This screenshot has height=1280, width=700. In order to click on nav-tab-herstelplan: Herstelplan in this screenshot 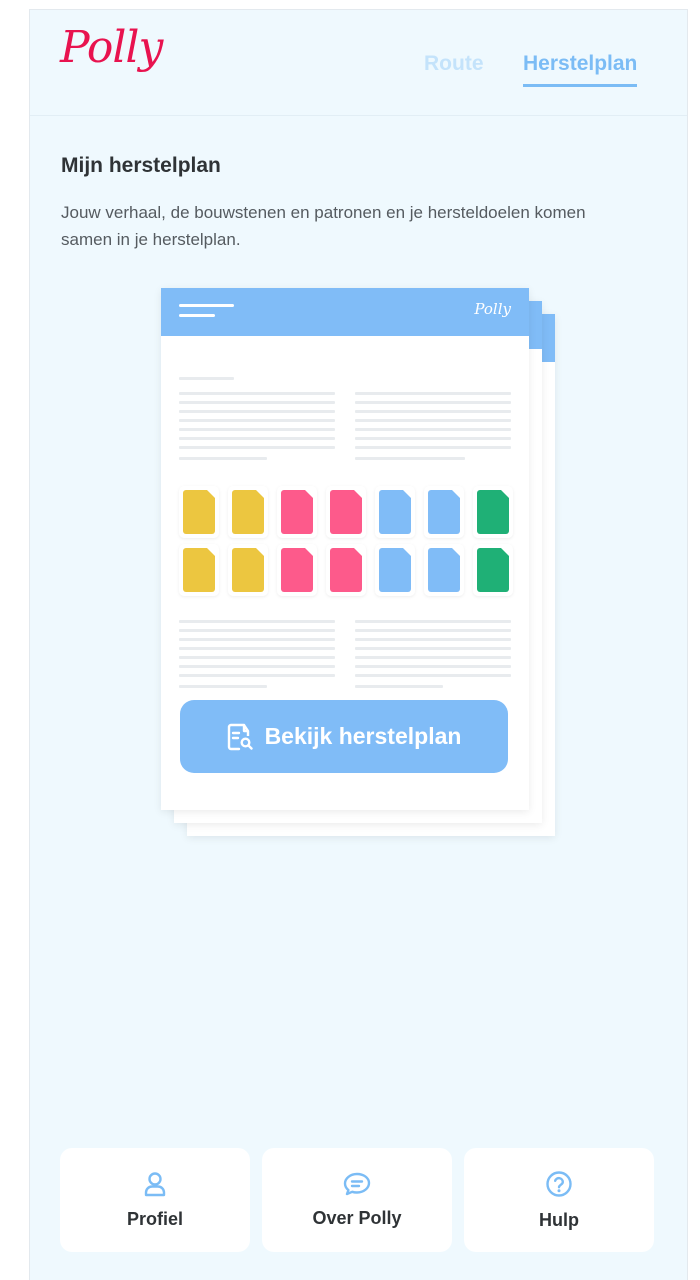, I will do `click(580, 69)`.